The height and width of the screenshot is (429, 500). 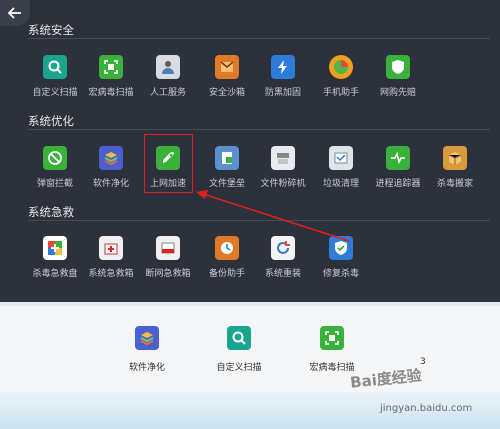 I want to click on quicklaunch-item-software-clean: 软件净化, so click(x=147, y=349).